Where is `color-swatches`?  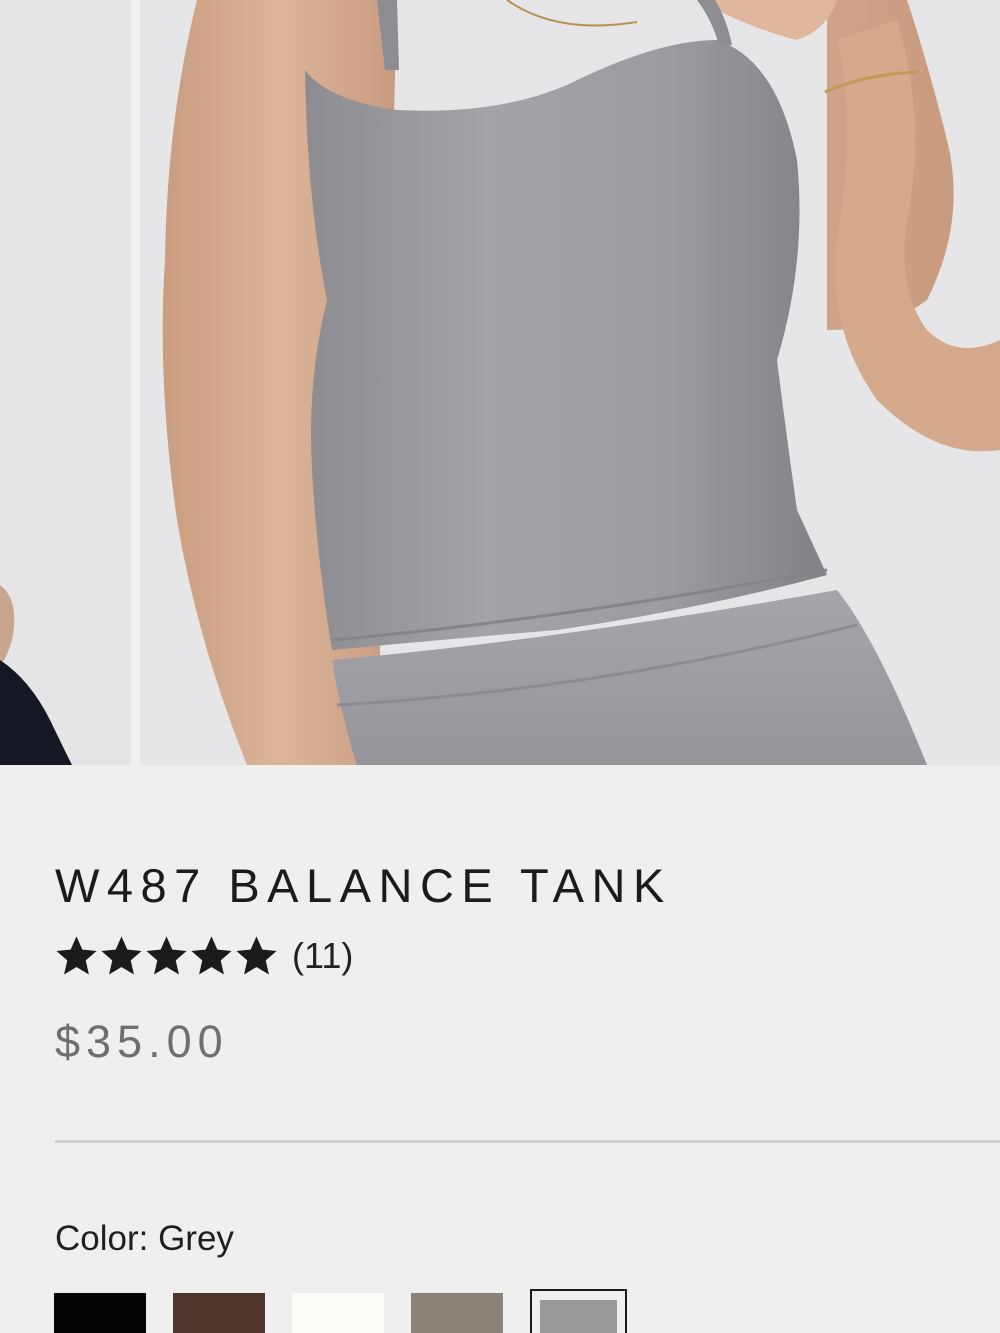
color-swatches is located at coordinates (351, 1311).